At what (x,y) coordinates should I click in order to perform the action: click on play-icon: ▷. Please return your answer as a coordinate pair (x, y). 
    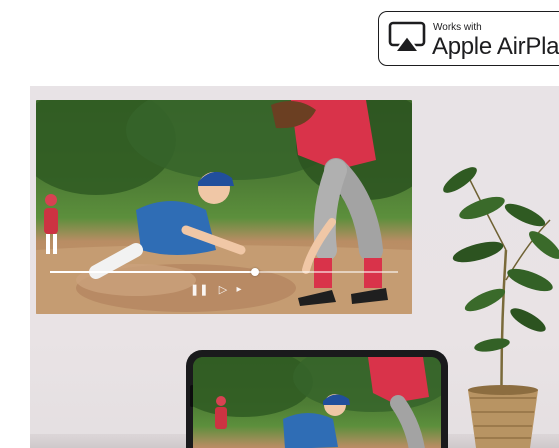
    Looking at the image, I should click on (223, 290).